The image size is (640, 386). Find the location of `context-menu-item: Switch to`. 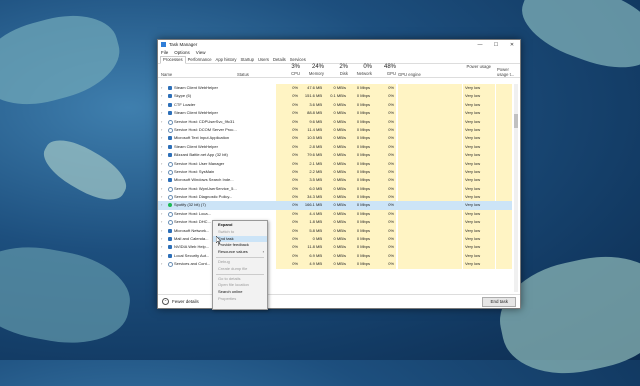

context-menu-item: Switch to is located at coordinates (240, 232).